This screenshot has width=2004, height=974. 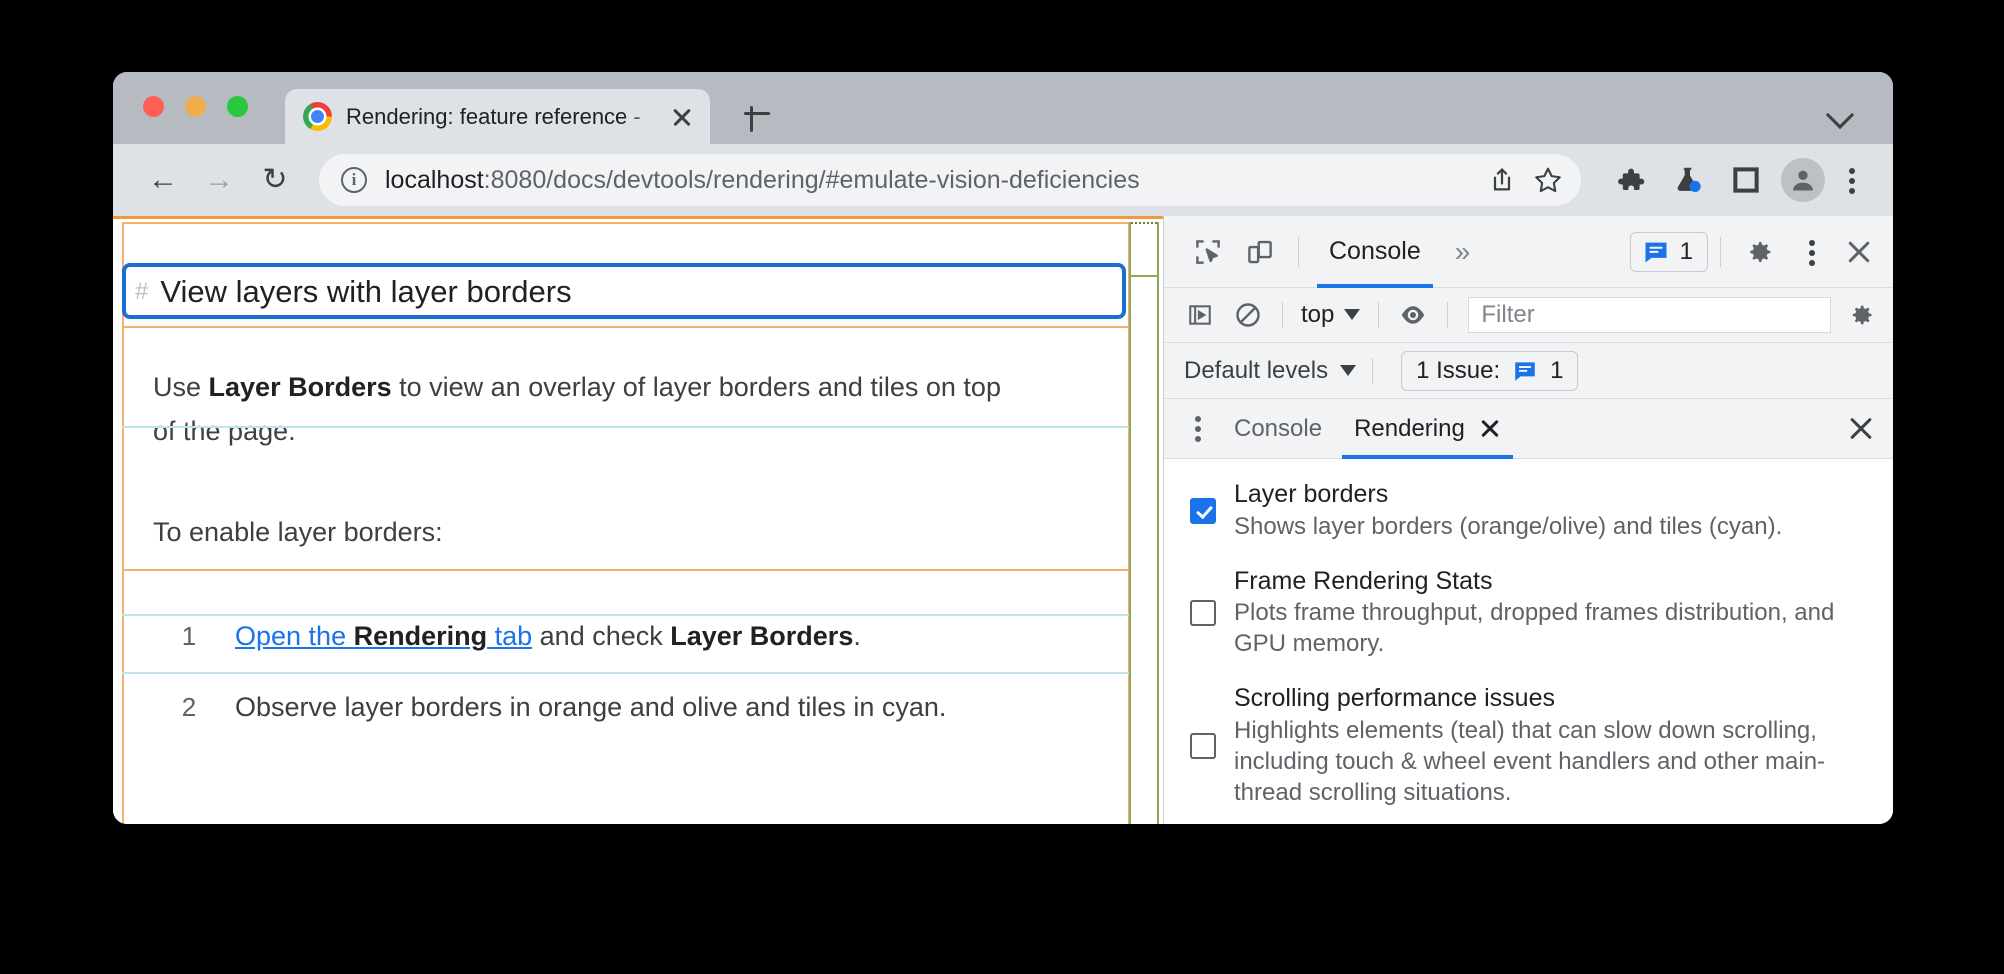 I want to click on drawer-tab-console: Console, so click(x=1278, y=429).